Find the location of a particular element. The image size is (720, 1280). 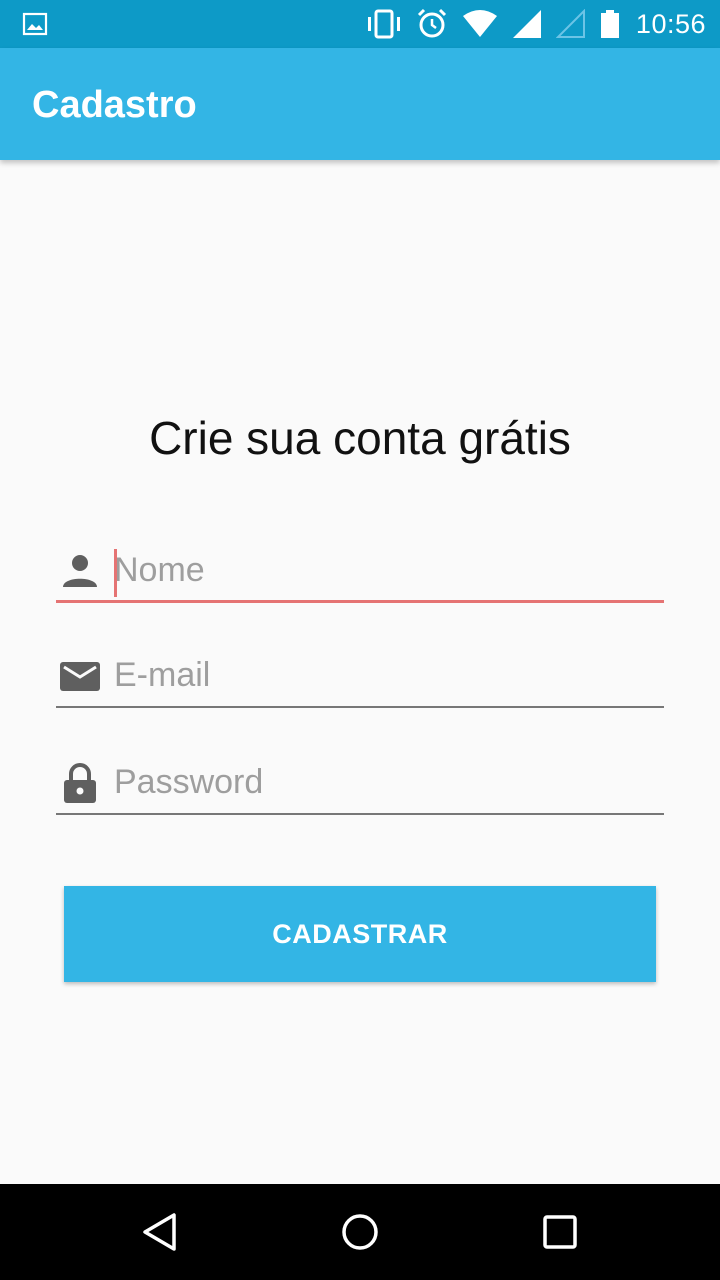

person-icon is located at coordinates (80, 571).